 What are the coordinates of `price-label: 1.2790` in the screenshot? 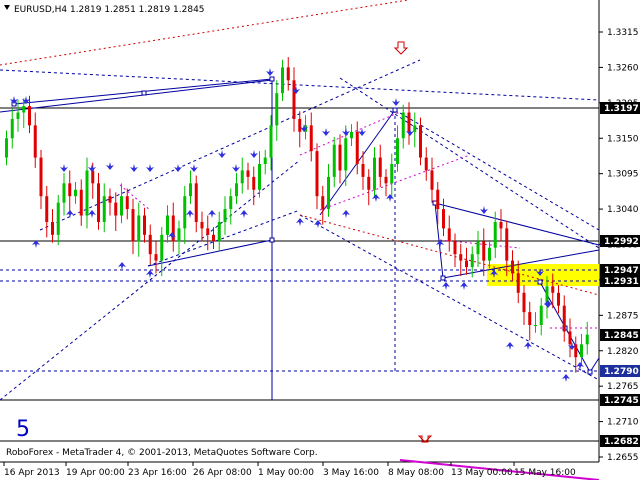 It's located at (621, 372).